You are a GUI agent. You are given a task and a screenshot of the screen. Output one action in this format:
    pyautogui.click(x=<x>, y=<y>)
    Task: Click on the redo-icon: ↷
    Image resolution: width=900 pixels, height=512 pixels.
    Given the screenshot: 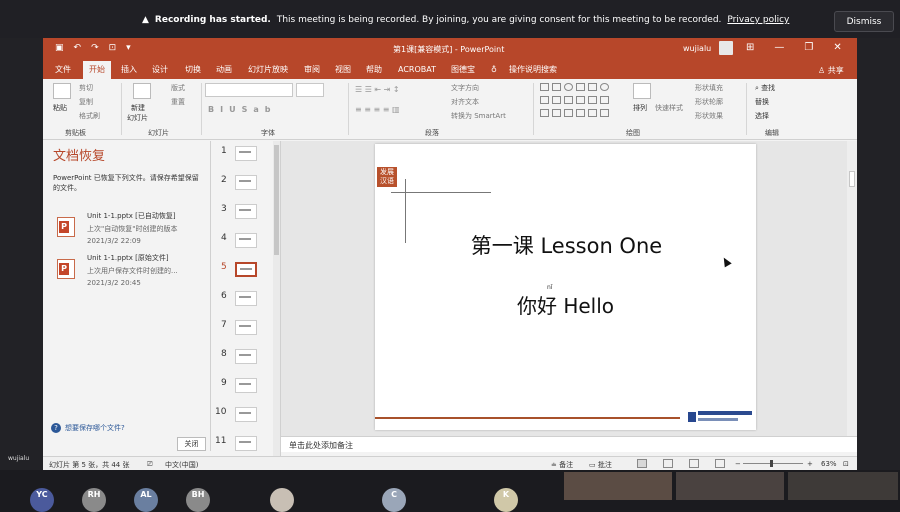 What is the action you would take?
    pyautogui.click(x=95, y=48)
    